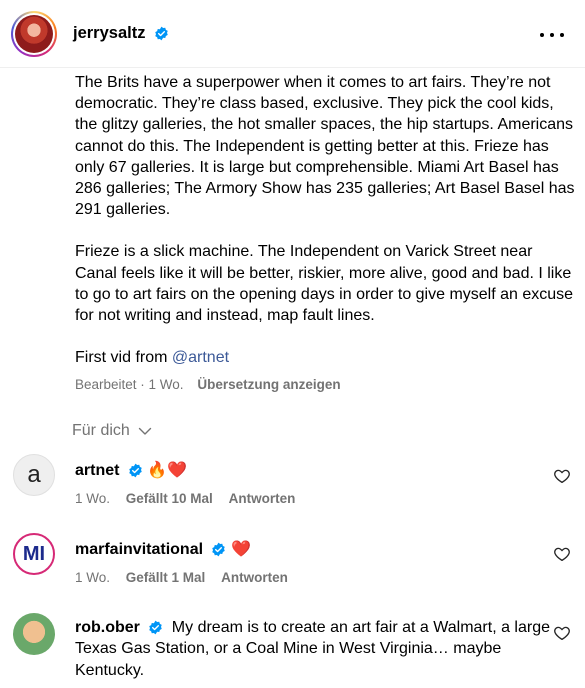 The height and width of the screenshot is (688, 585). Describe the element at coordinates (268, 384) in the screenshot. I see `translate-button: Übersetzung anzeigen` at that location.